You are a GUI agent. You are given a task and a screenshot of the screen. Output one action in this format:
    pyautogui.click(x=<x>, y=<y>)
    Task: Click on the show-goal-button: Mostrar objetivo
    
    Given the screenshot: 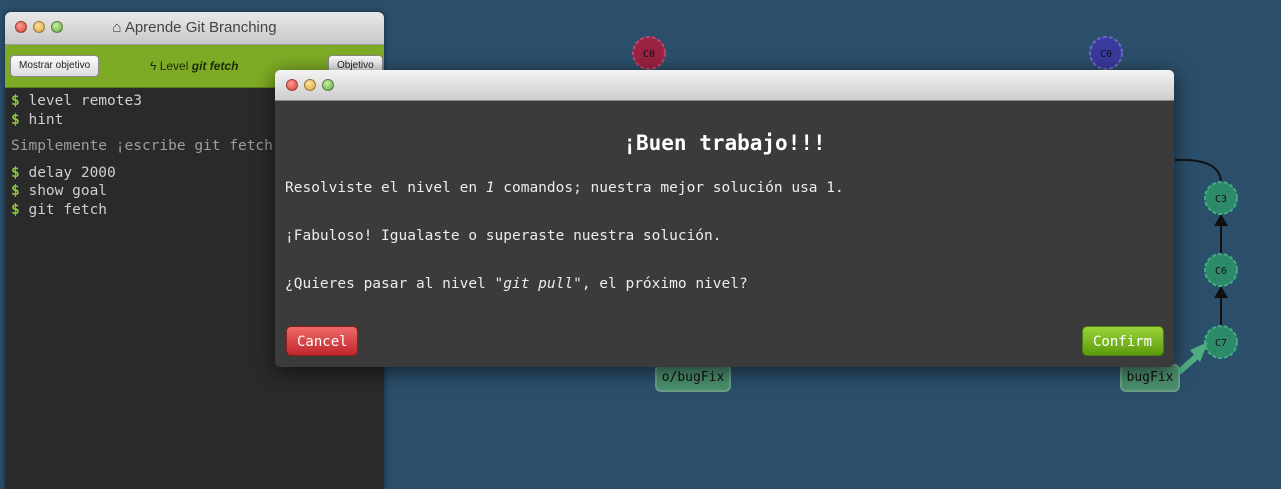 What is the action you would take?
    pyautogui.click(x=55, y=66)
    